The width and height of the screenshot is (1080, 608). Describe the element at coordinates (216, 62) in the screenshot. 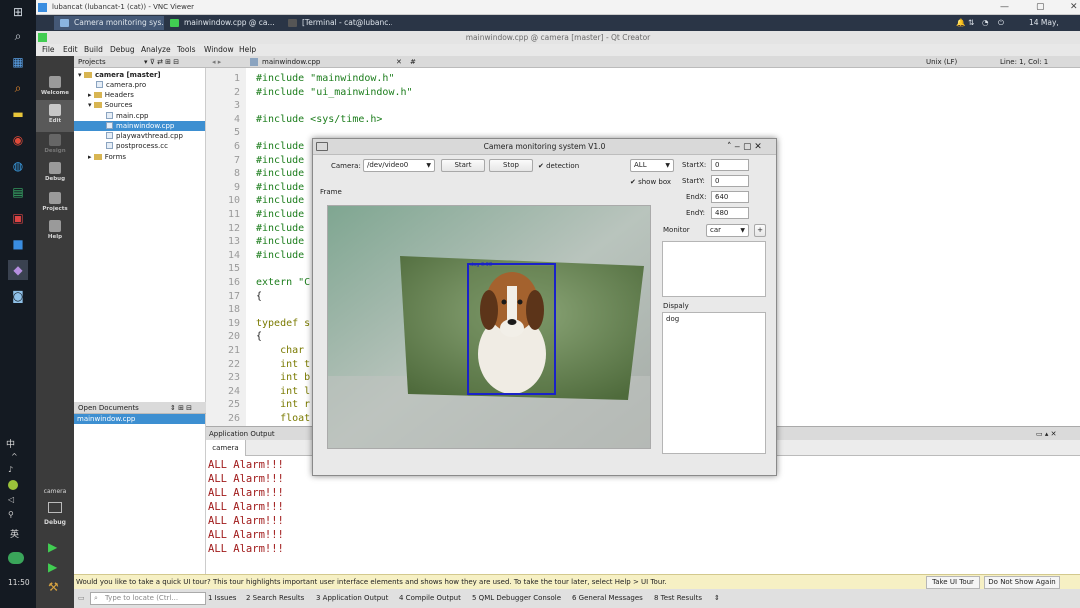

I see `nav-arrows-icon: ◂ ▸` at that location.